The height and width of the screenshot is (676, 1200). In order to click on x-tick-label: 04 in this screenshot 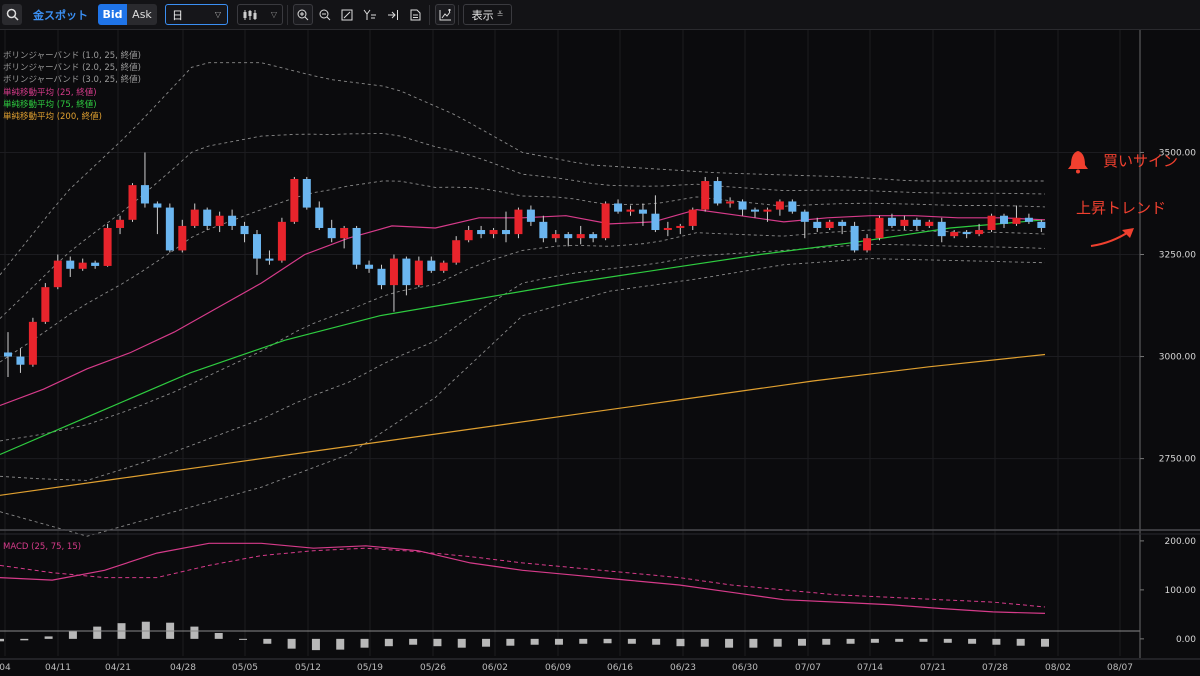, I will do `click(5, 668)`.